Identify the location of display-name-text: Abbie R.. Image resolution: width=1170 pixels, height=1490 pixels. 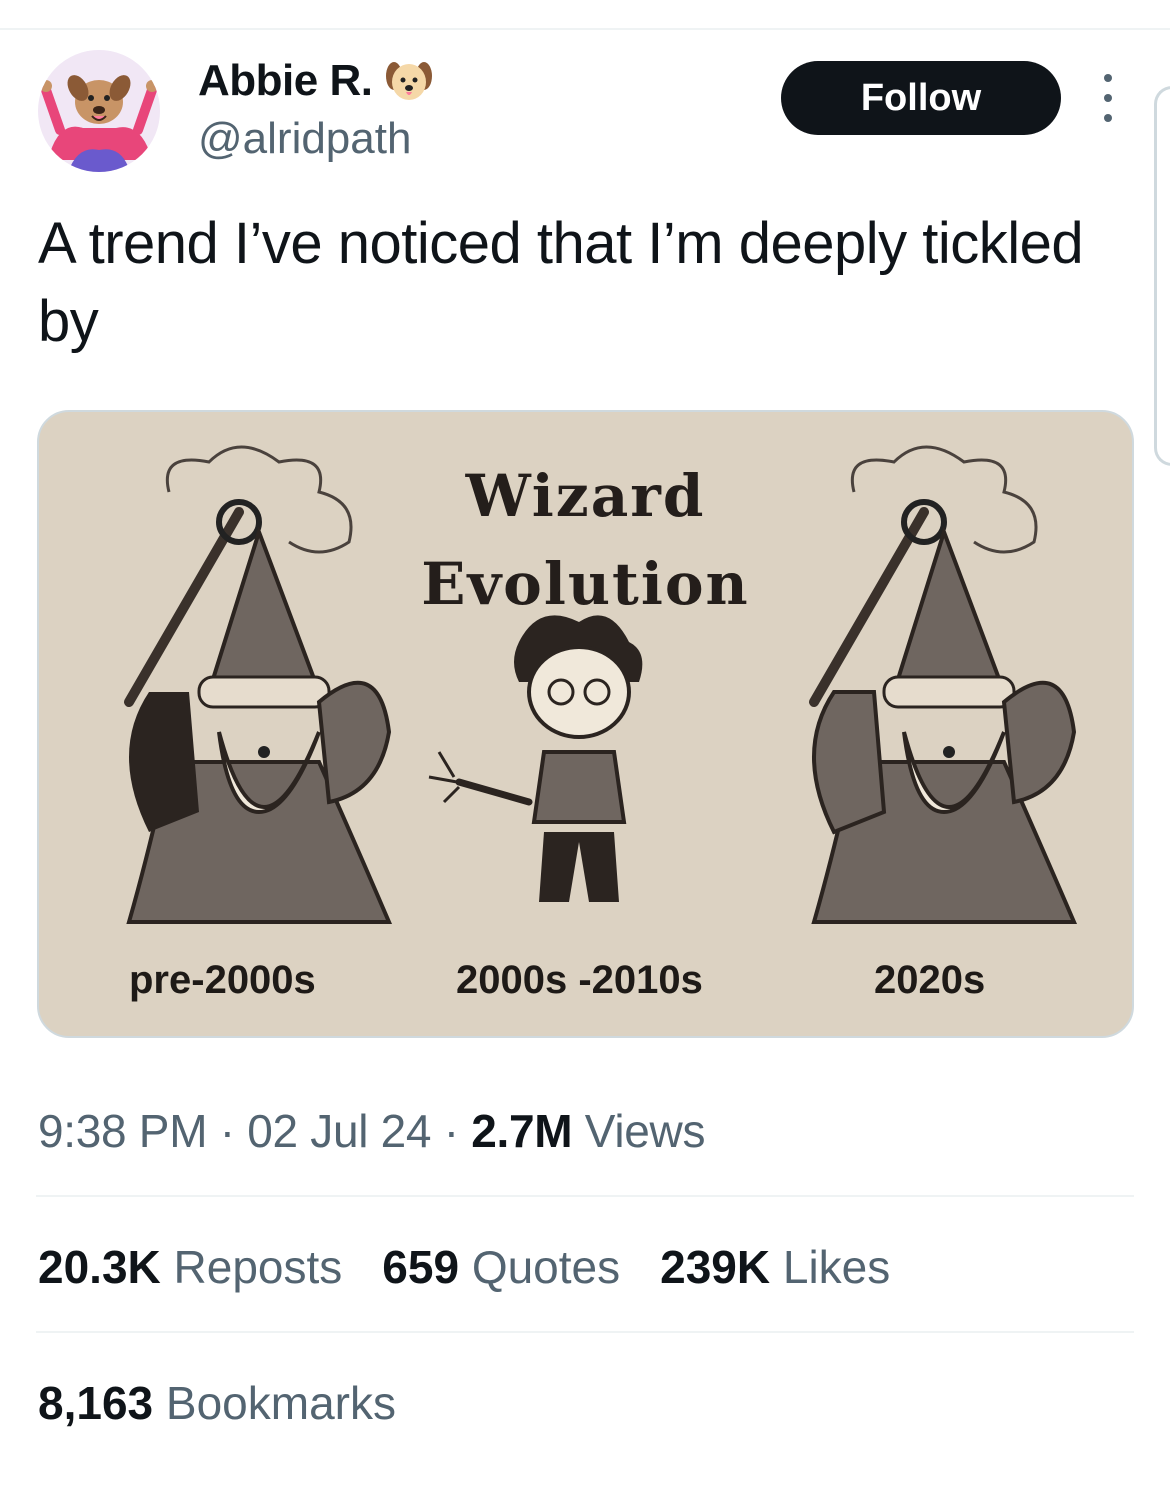
(285, 80).